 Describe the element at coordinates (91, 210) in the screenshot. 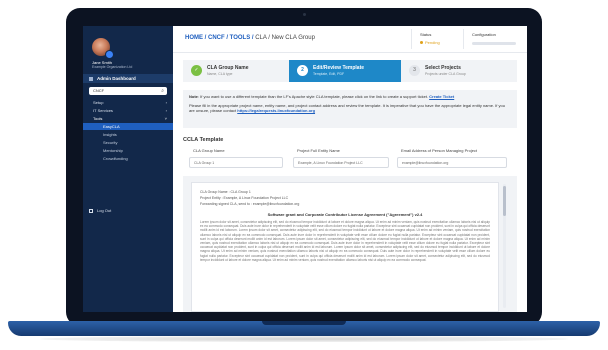

I see `logout-icon` at that location.